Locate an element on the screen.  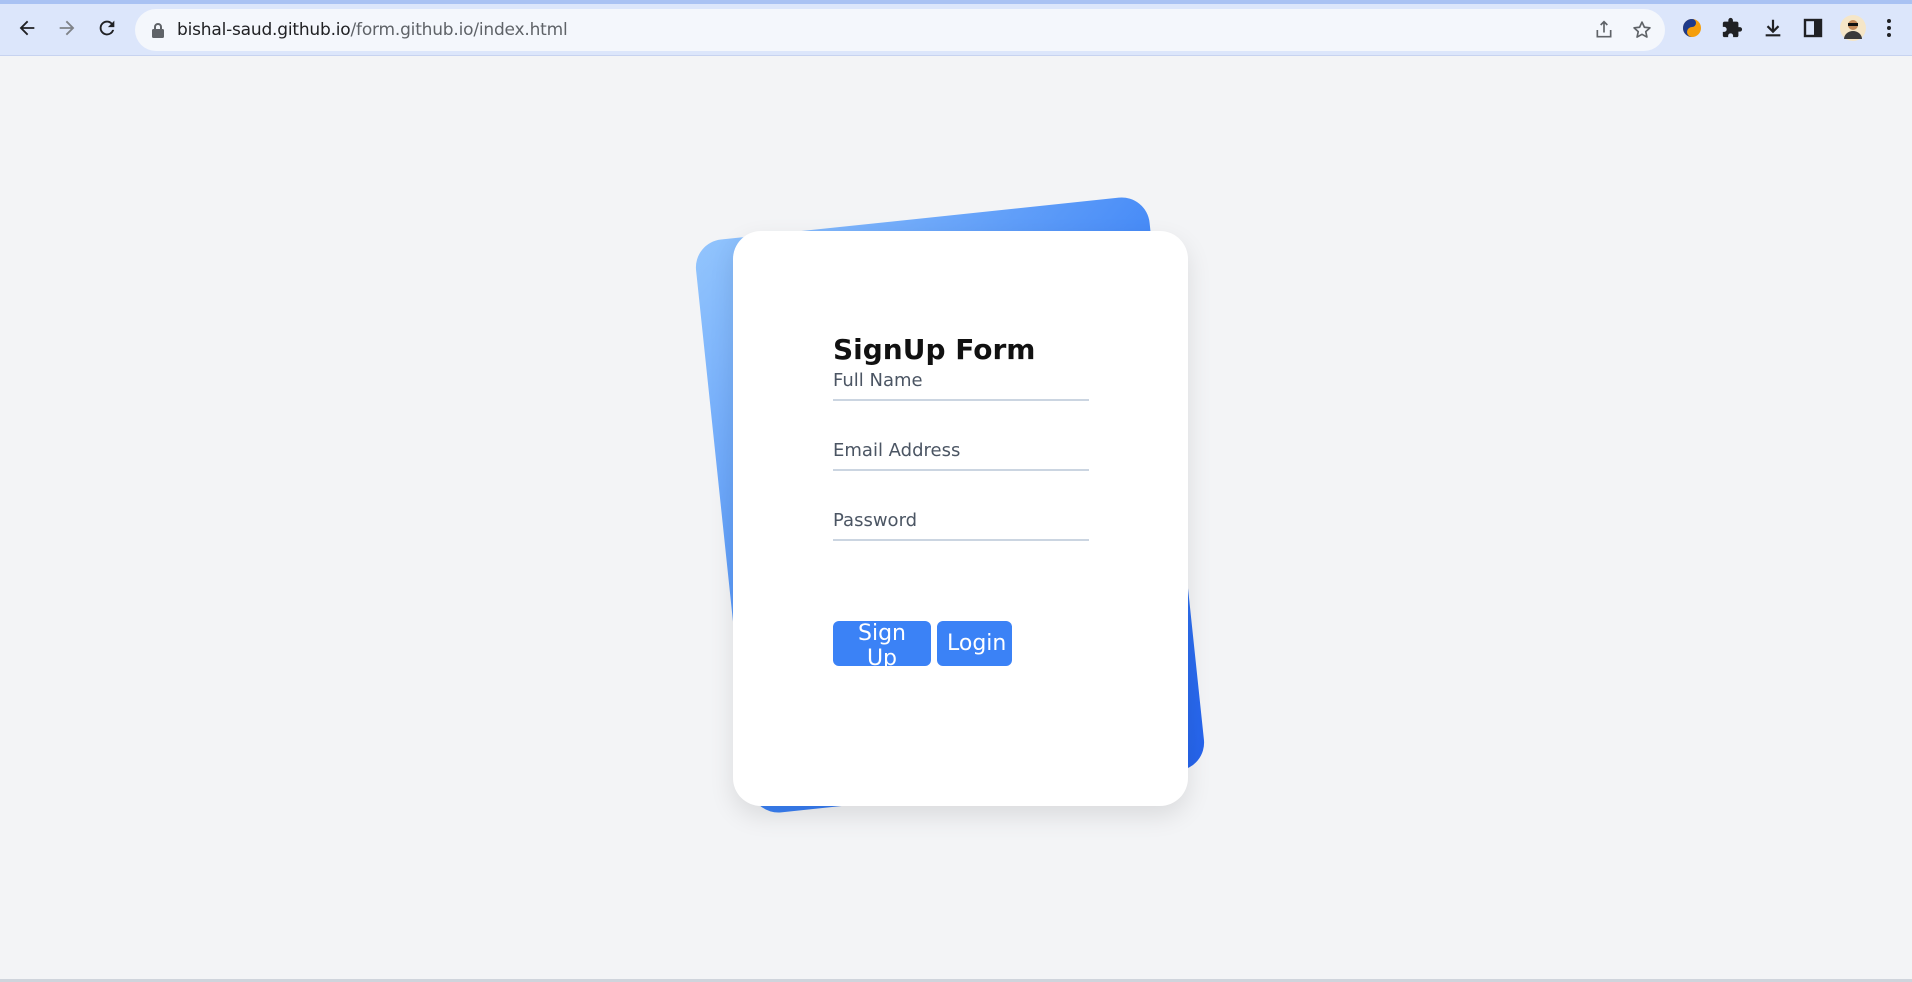
signup-button: Sign Up is located at coordinates (882, 646).